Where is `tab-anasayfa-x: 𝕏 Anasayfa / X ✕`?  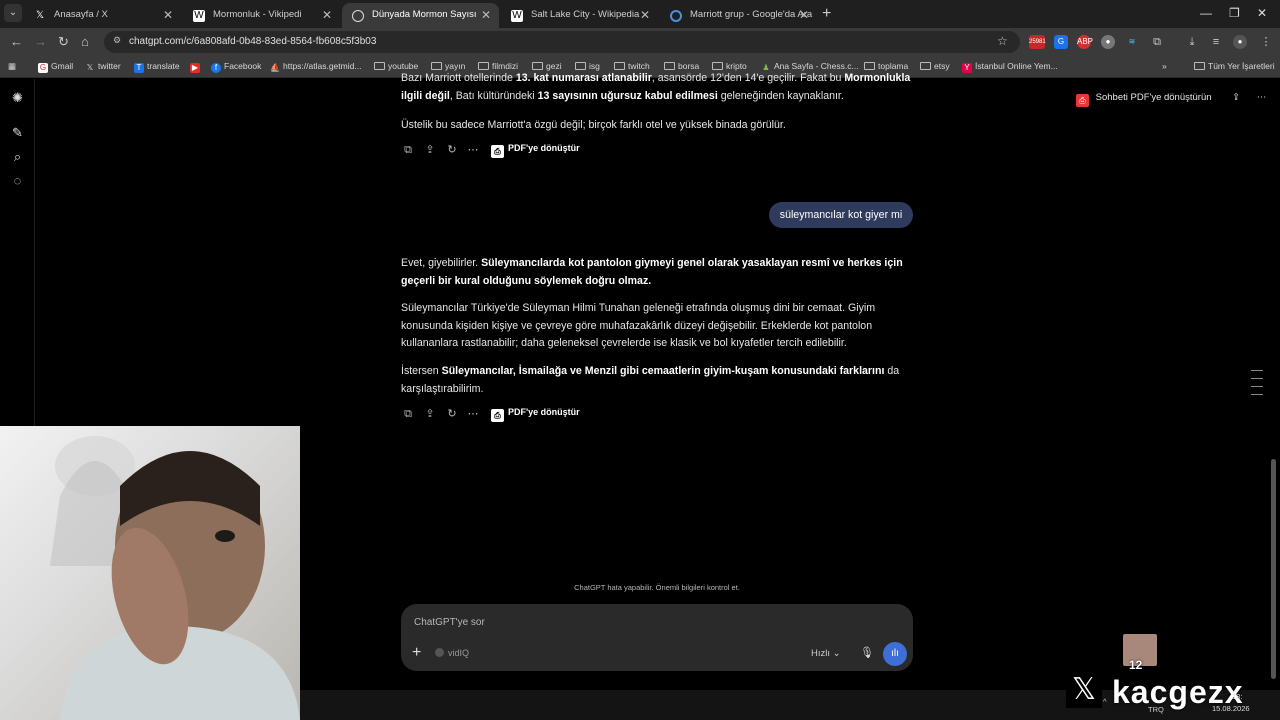 tab-anasayfa-x: 𝕏 Anasayfa / X ✕ is located at coordinates (102, 15).